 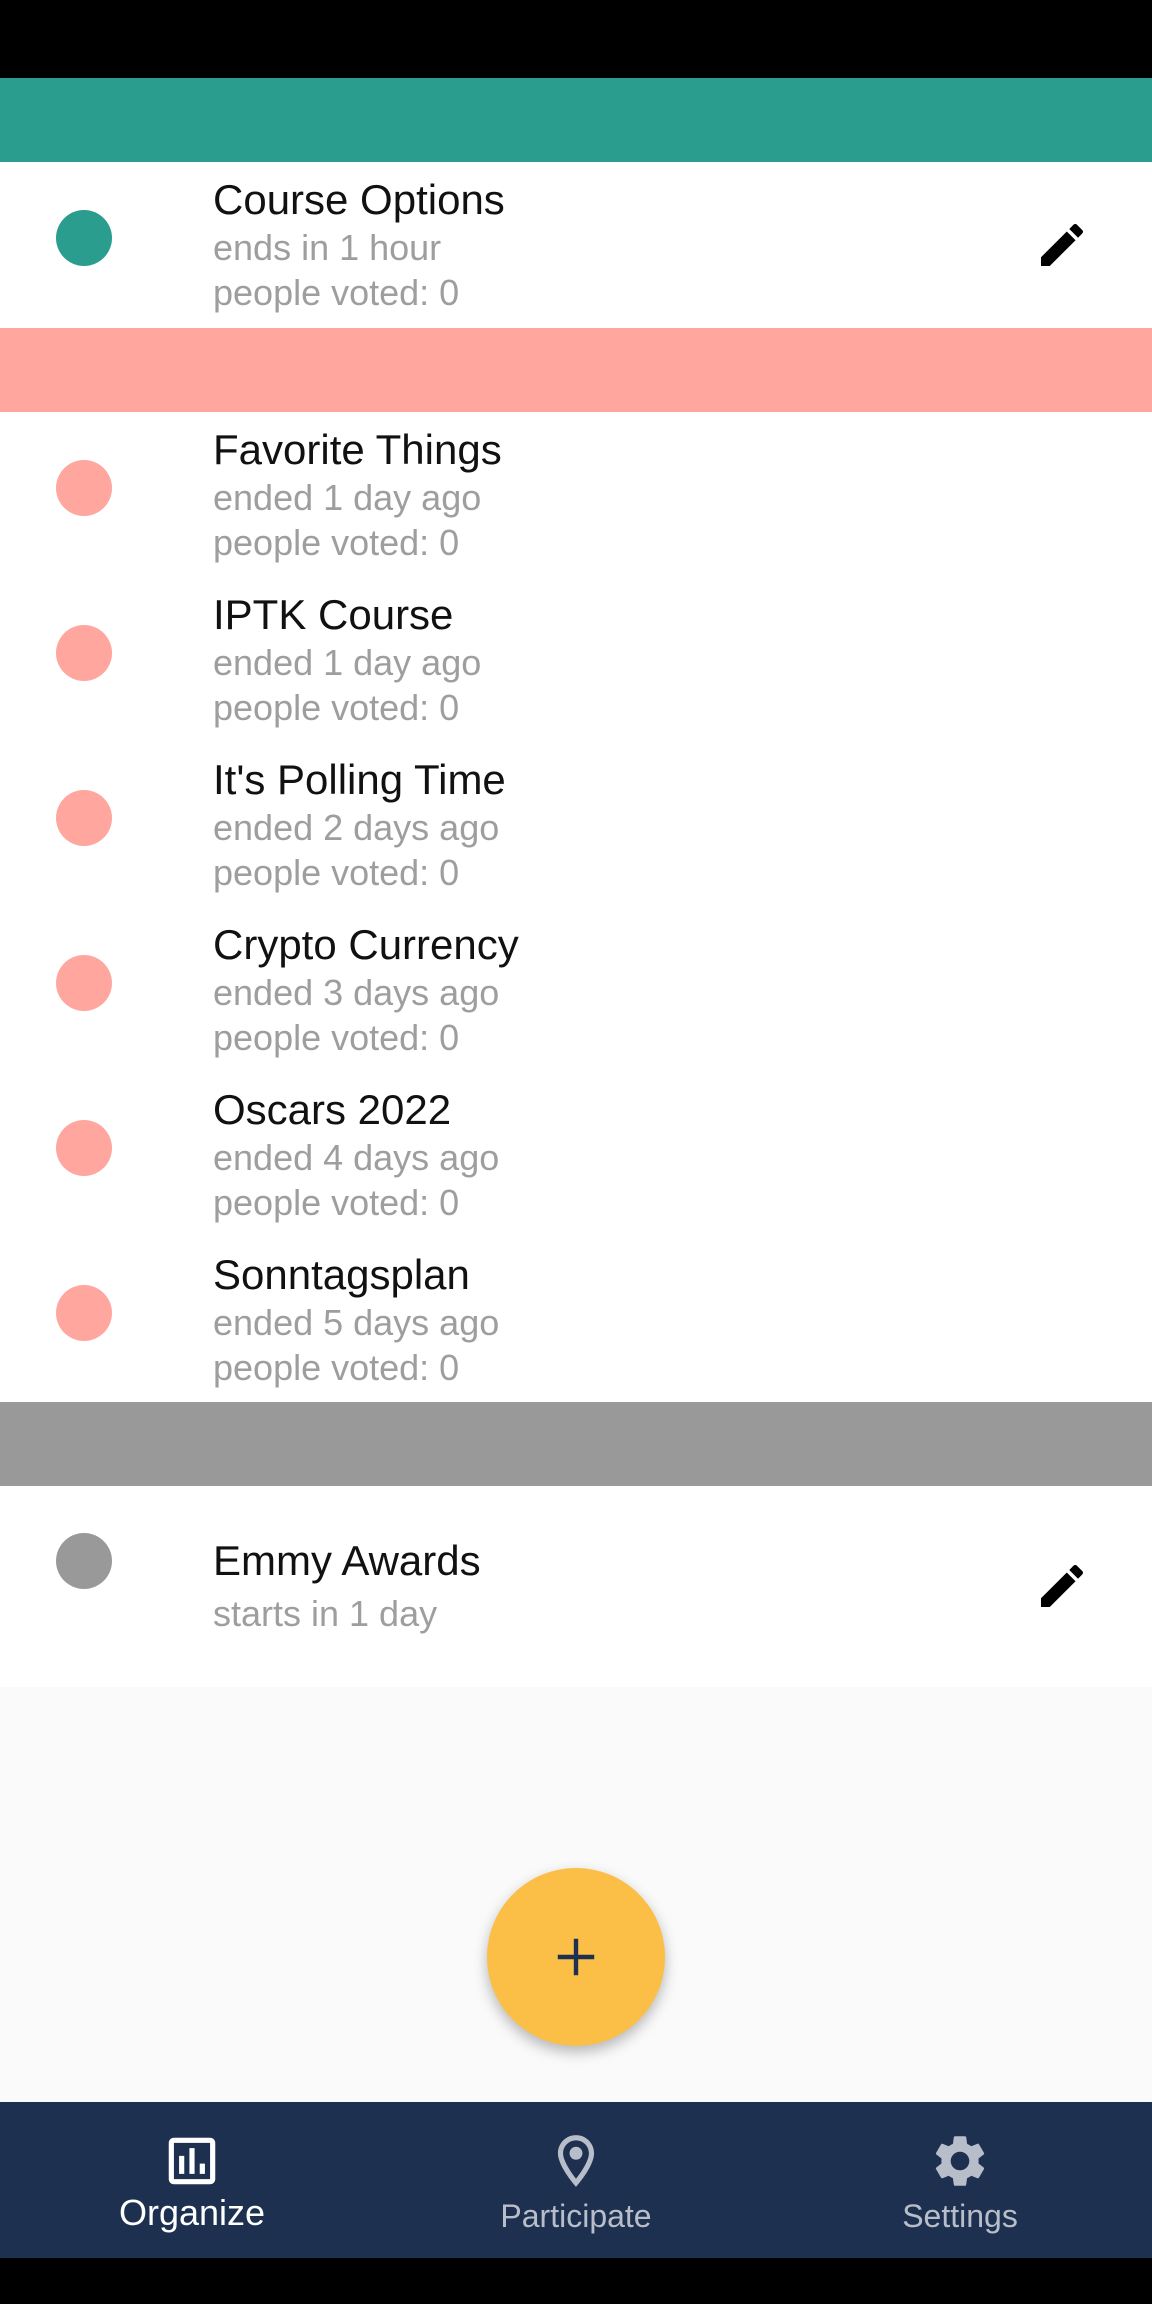 I want to click on section-header-upcoming, so click(x=576, y=1444).